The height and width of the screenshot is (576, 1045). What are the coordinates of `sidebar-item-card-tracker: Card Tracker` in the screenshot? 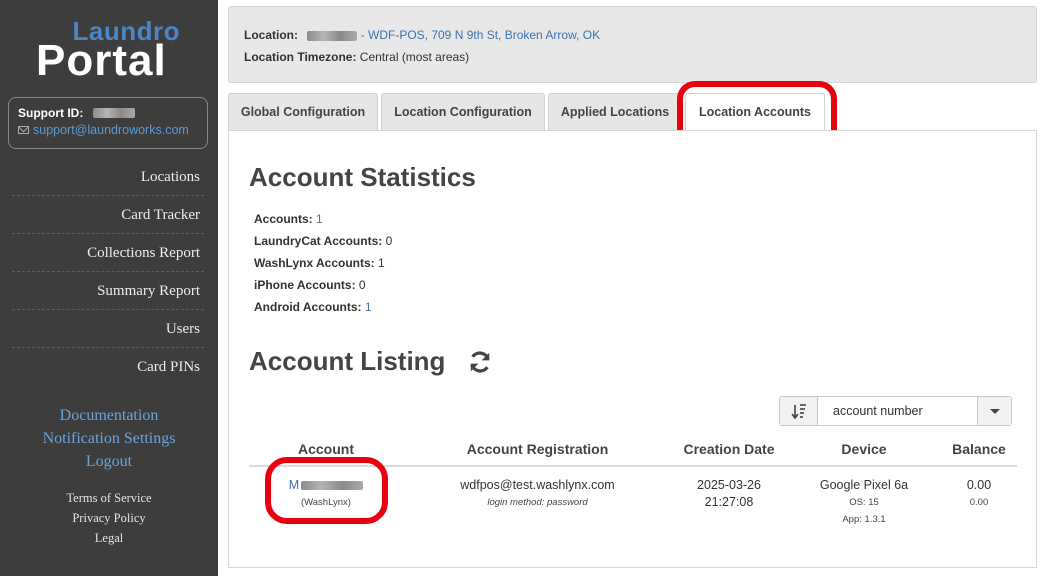 It's located at (108, 215).